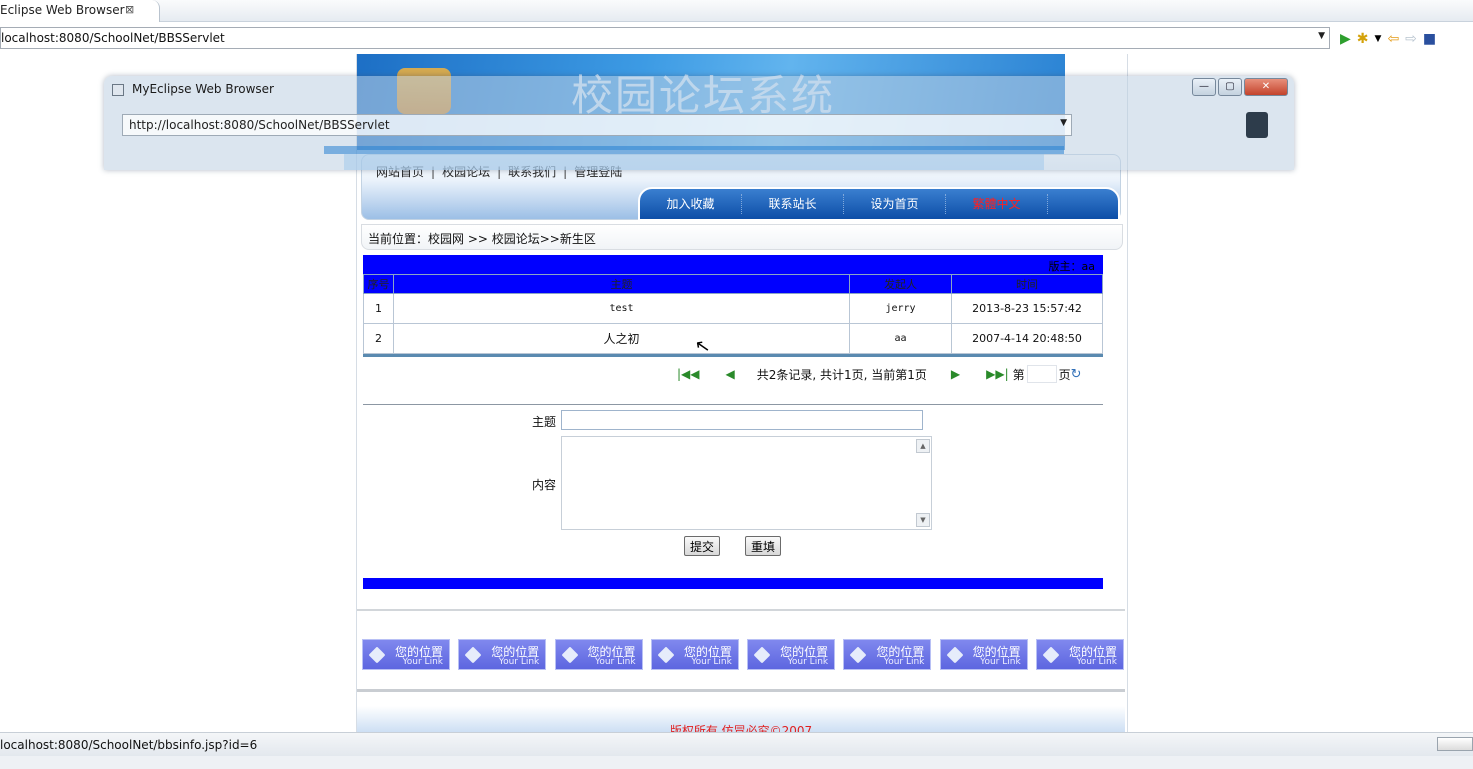  What do you see at coordinates (733, 264) in the screenshot?
I see `moderator-label: 版主：aa` at bounding box center [733, 264].